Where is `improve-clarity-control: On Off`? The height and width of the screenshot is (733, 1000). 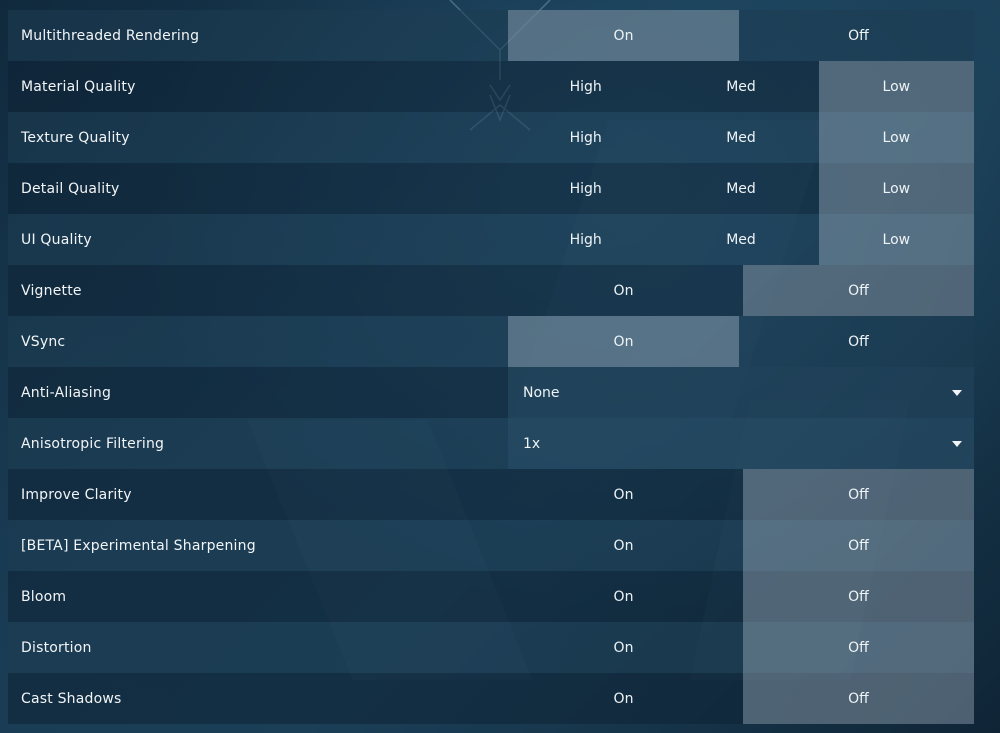
improve-clarity-control: On Off is located at coordinates (741, 494).